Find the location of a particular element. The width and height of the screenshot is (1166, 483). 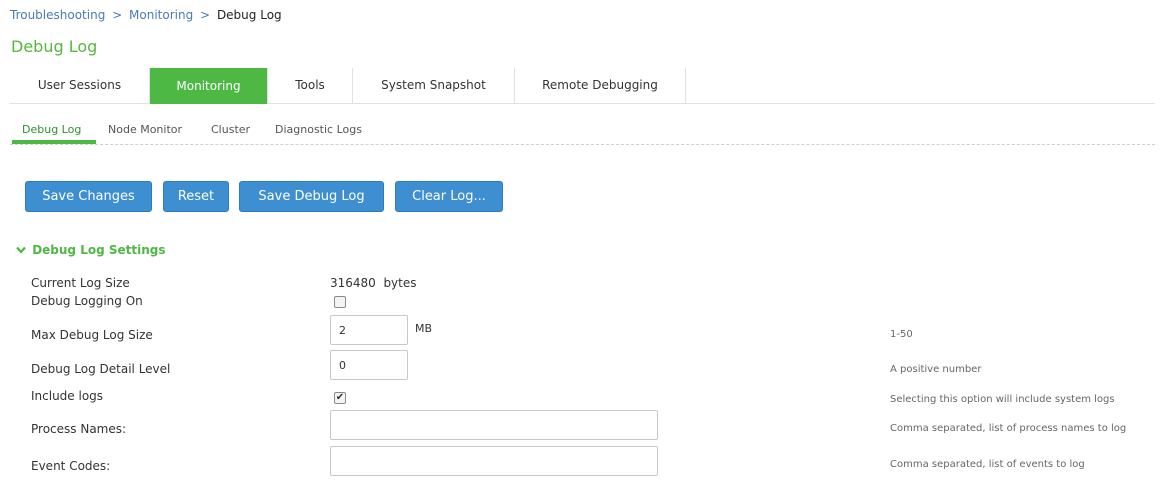

save-changes-button: Save Changes is located at coordinates (88, 196).